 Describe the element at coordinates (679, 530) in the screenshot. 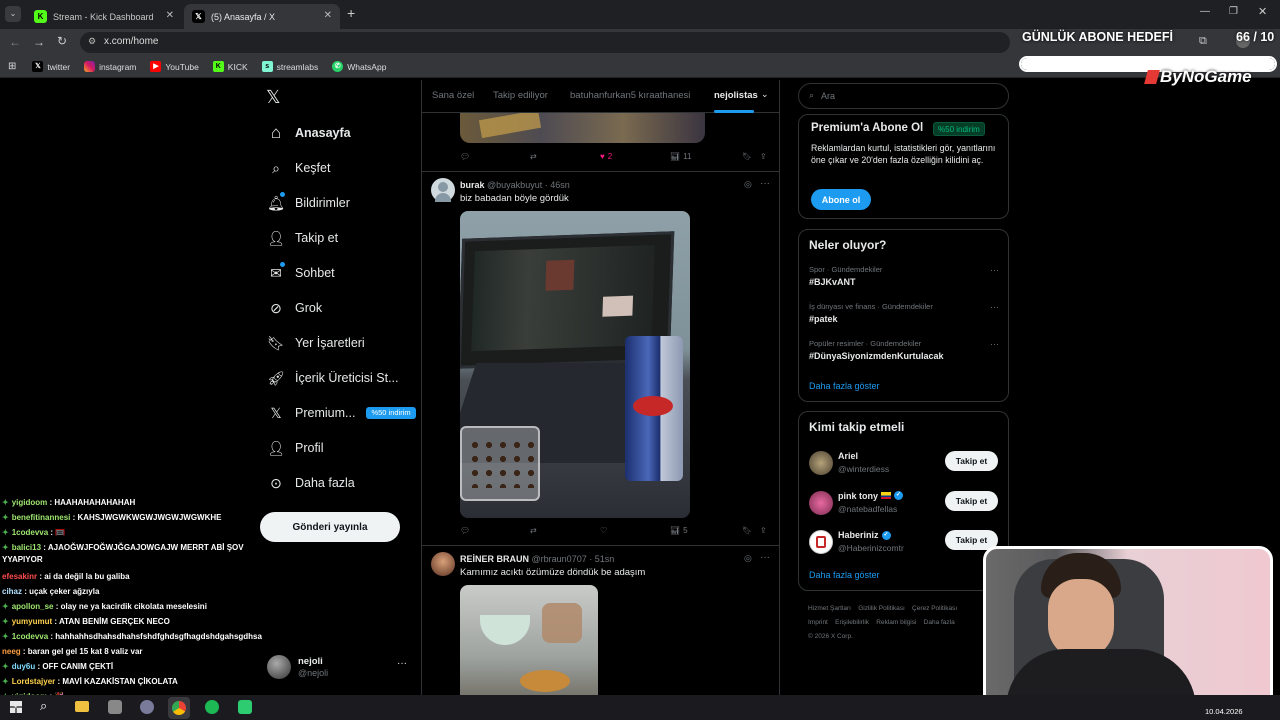

I see `views-button: 📊︎ 5` at that location.